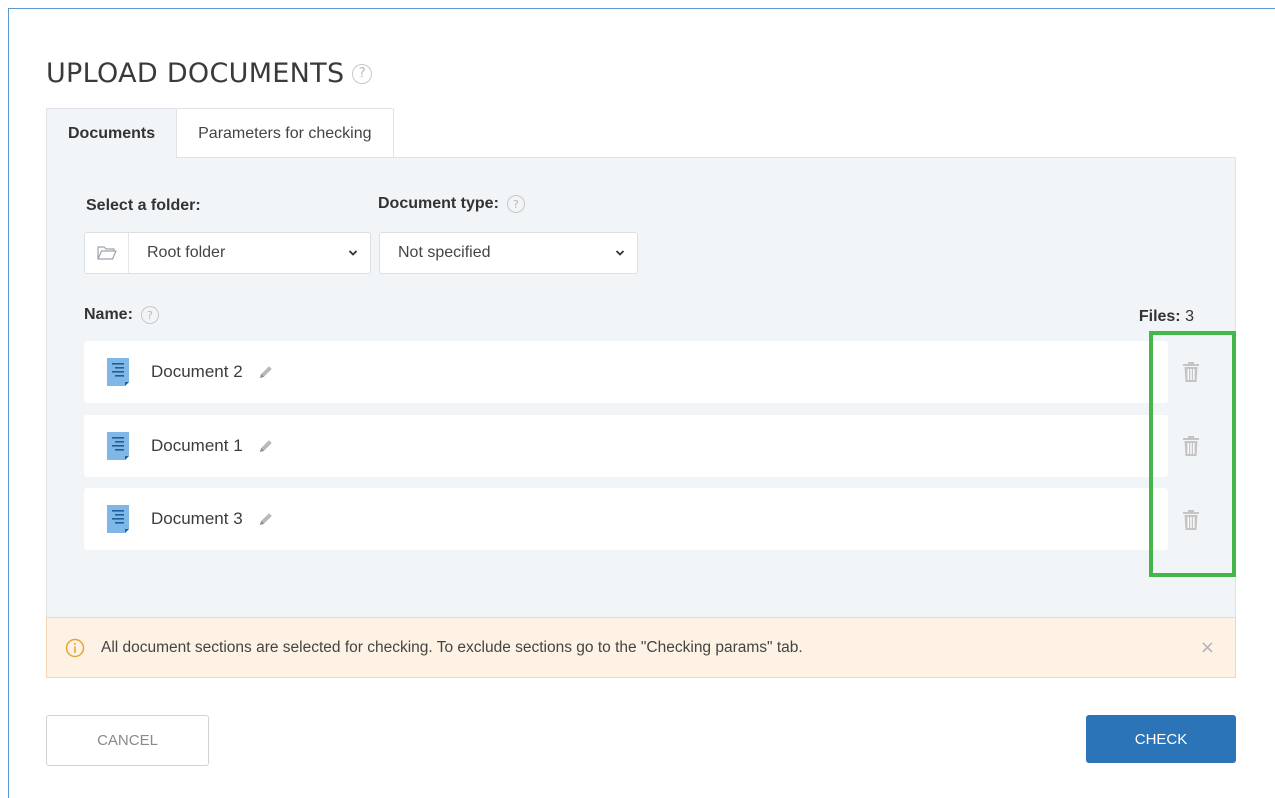 Image resolution: width=1275 pixels, height=798 pixels. Describe the element at coordinates (626, 372) in the screenshot. I see `document-row: Document 2` at that location.